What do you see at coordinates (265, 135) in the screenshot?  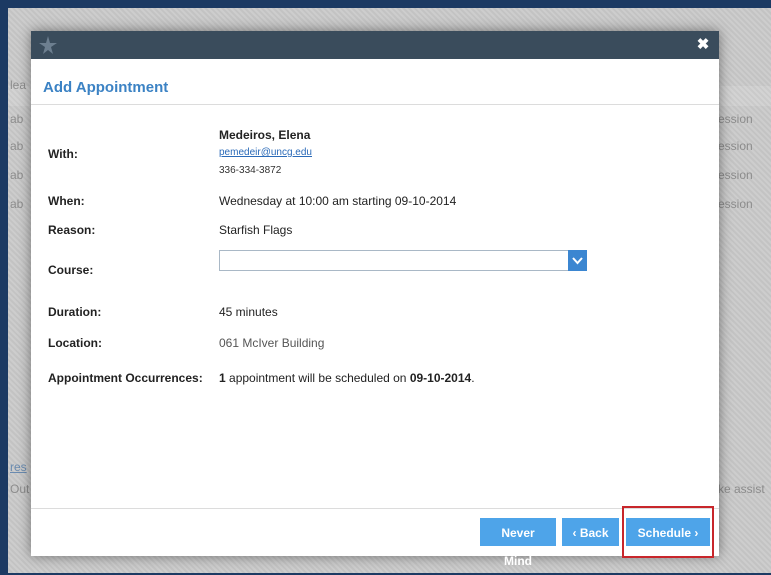 I see `attendee-name: Medeiros, Elena` at bounding box center [265, 135].